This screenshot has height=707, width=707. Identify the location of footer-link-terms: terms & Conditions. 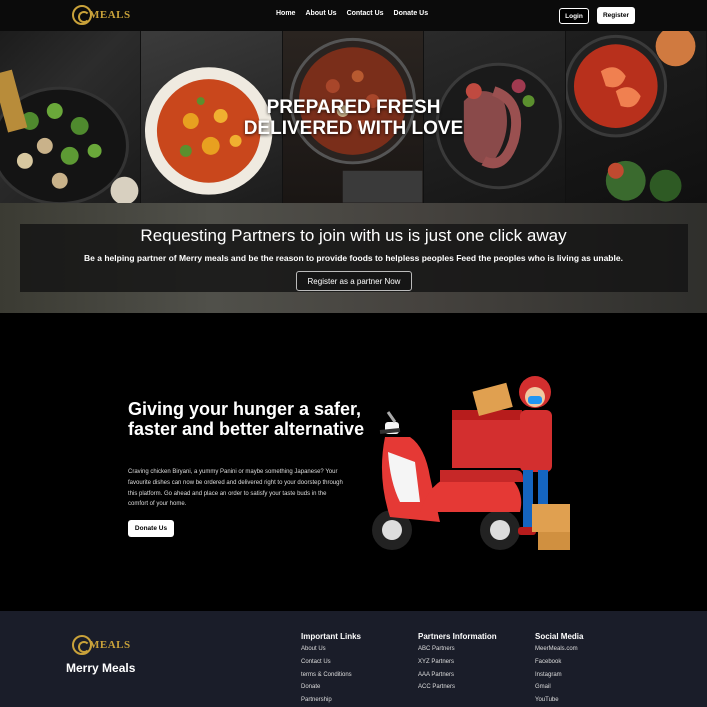
(331, 675).